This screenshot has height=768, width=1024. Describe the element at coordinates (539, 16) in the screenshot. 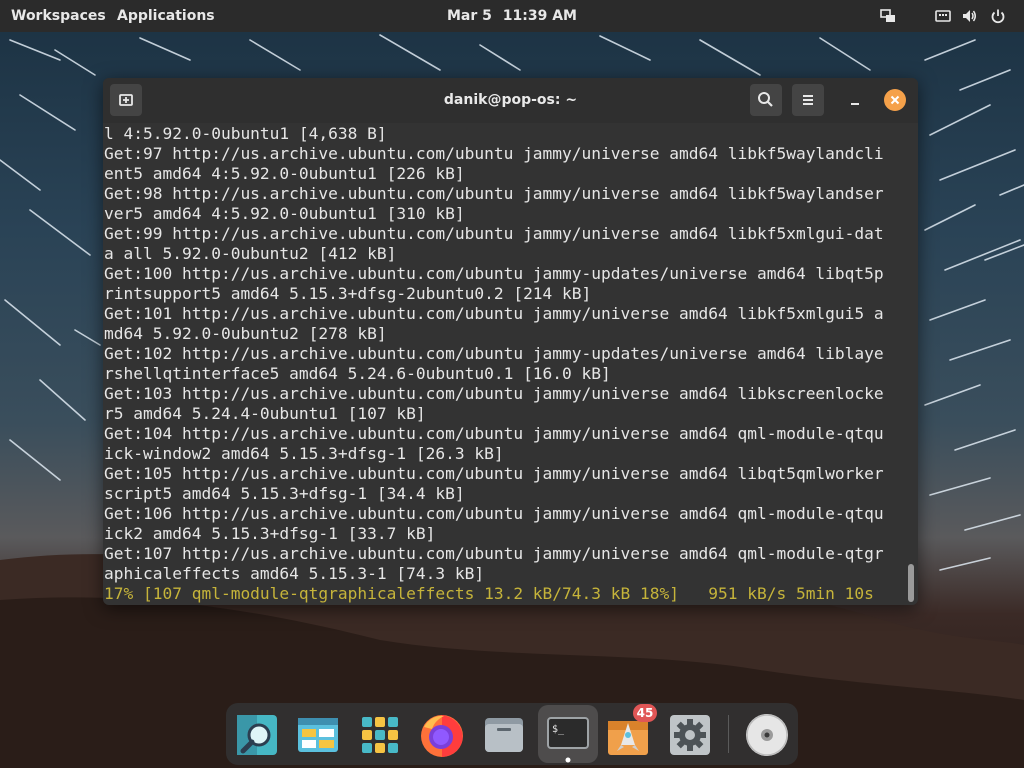

I see `time-label: 11:39 AM` at that location.